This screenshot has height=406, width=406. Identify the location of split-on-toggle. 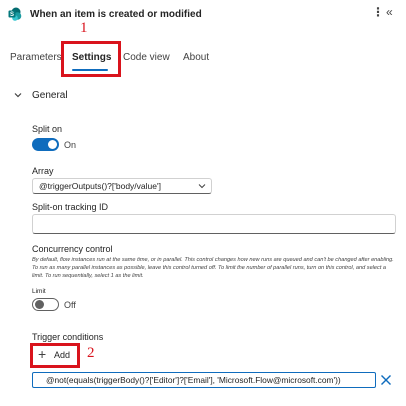
(45, 144).